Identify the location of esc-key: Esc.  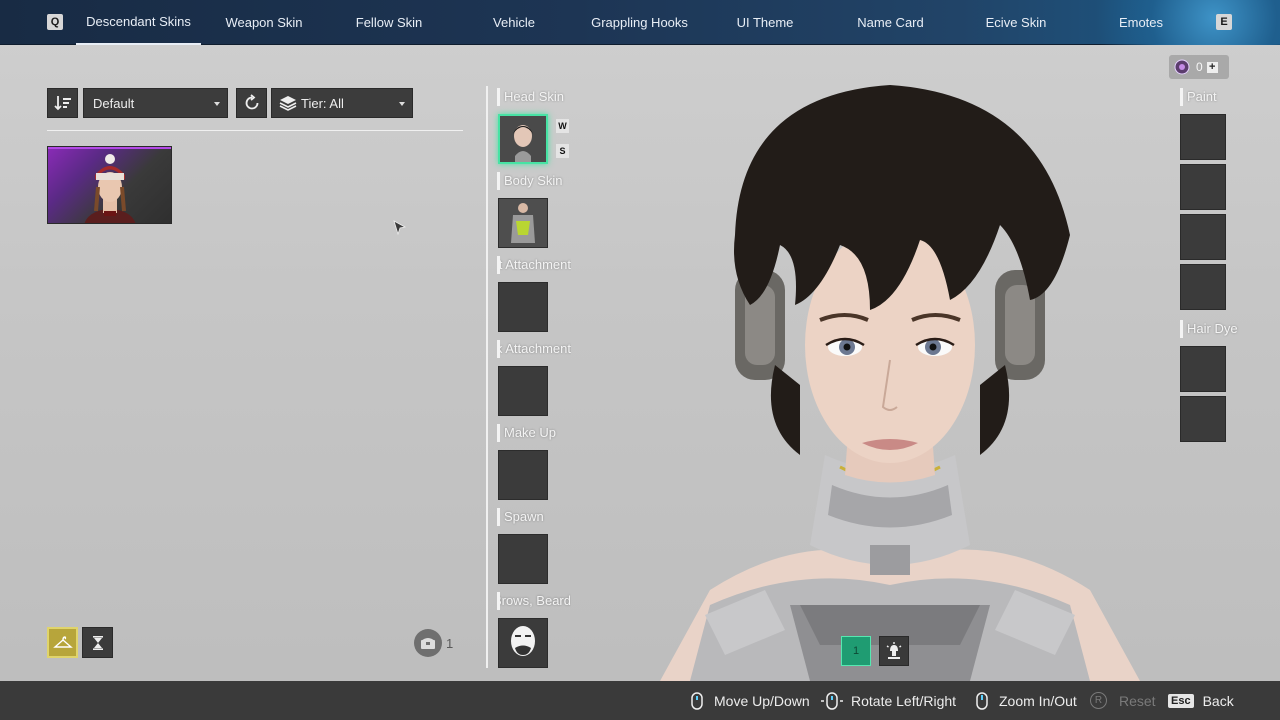
(1181, 700).